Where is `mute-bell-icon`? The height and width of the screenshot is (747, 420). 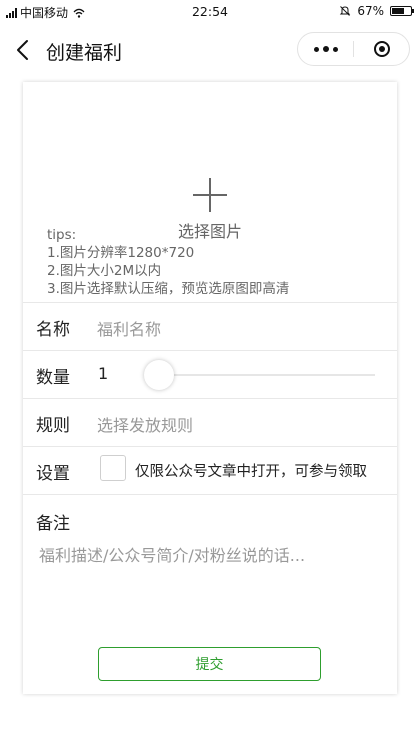 mute-bell-icon is located at coordinates (345, 11).